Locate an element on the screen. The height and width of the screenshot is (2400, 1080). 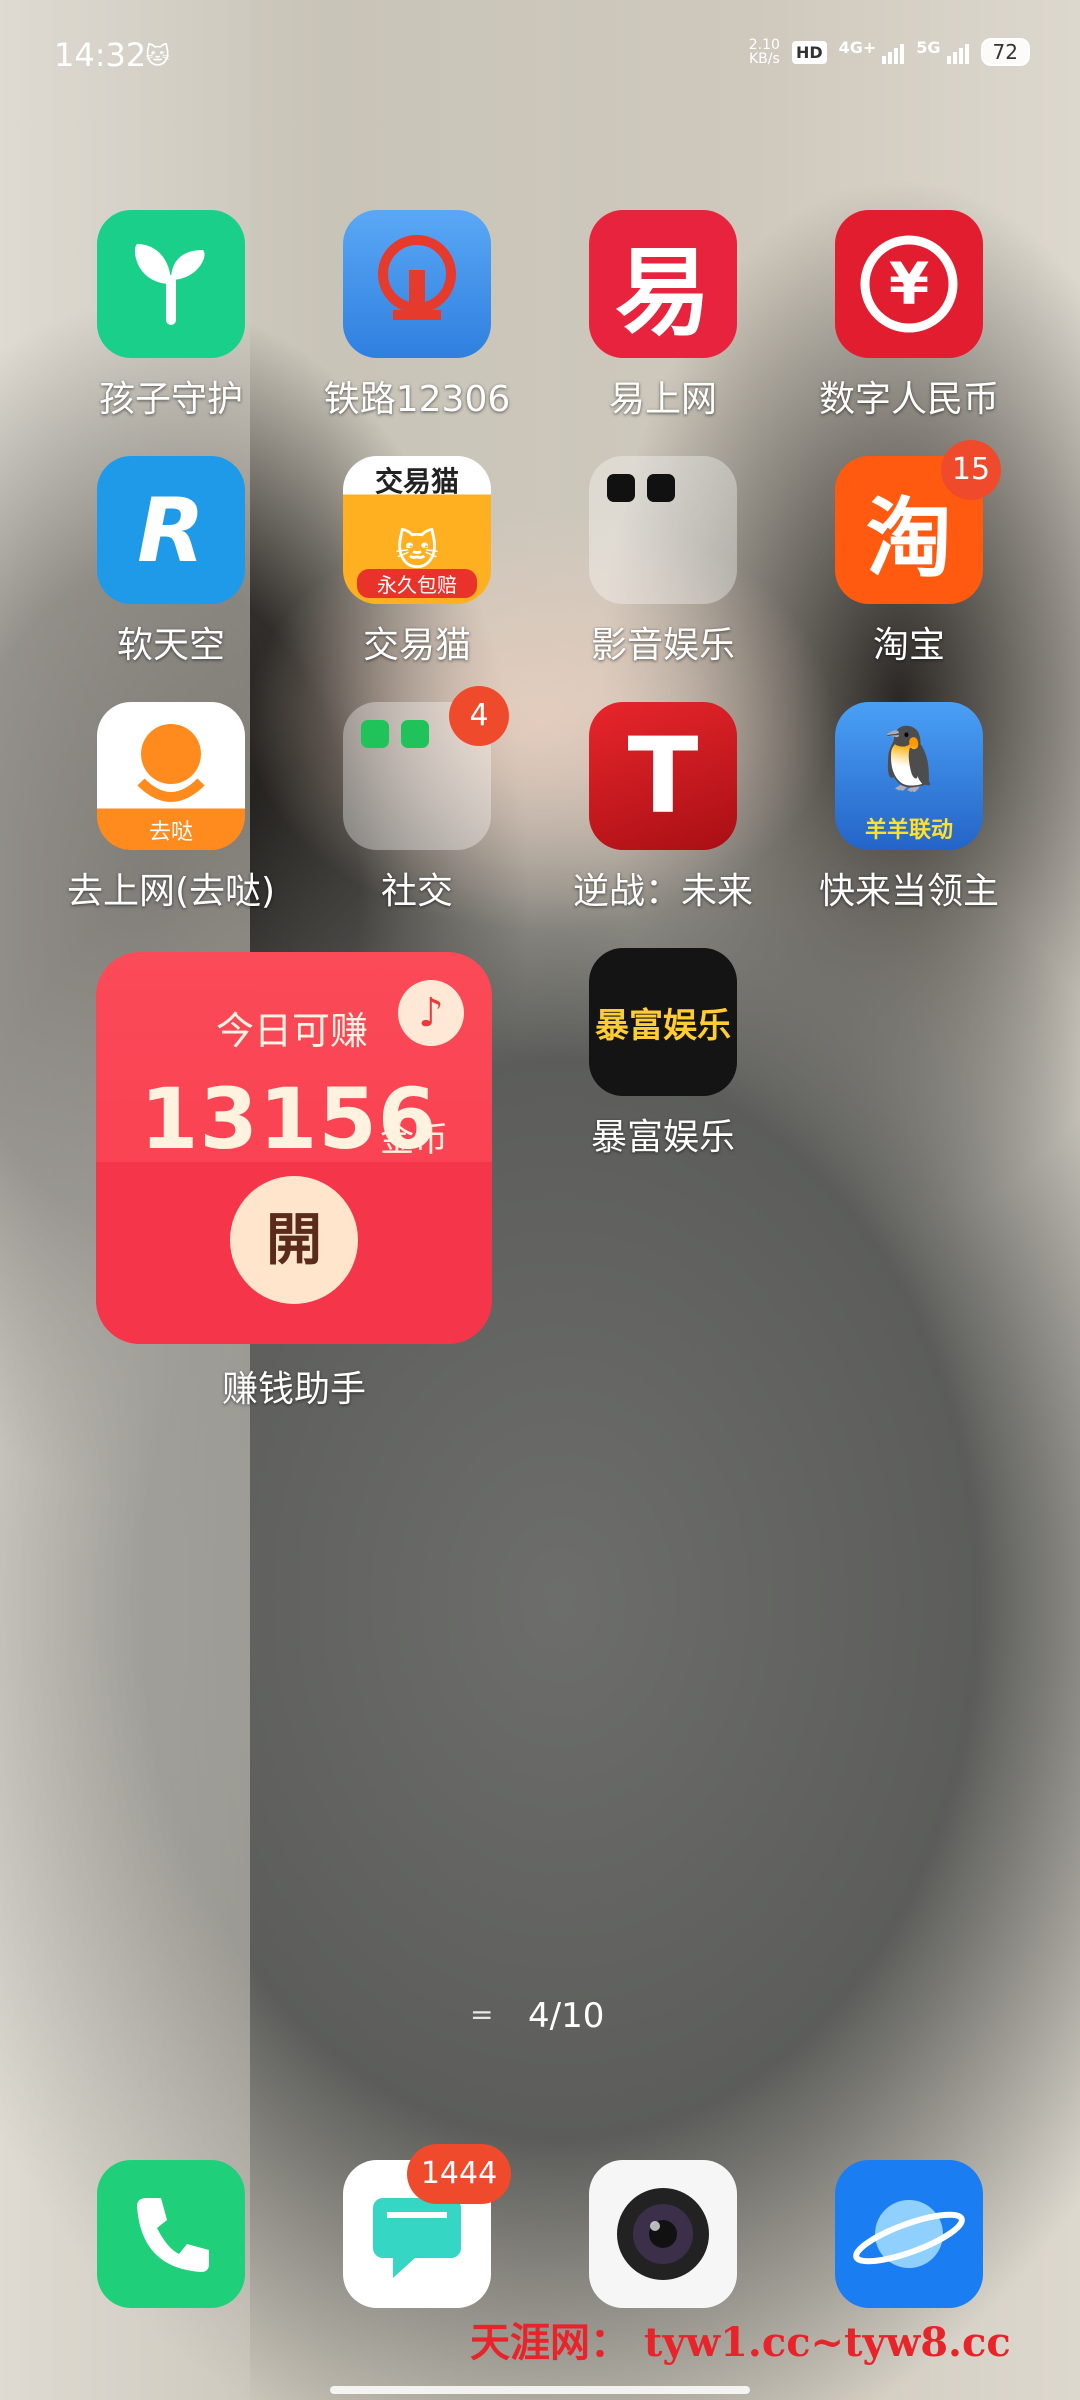
r-icon: R is located at coordinates (171, 530).